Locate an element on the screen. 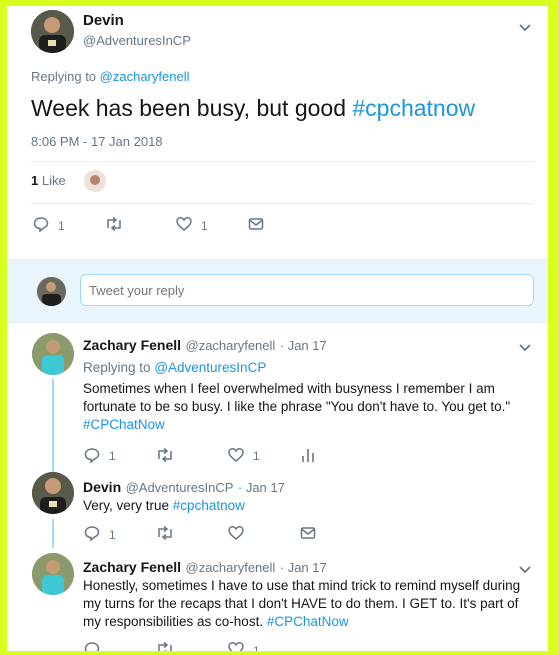  replying-to-line: Replying to @zacharyfenell is located at coordinates (110, 76).